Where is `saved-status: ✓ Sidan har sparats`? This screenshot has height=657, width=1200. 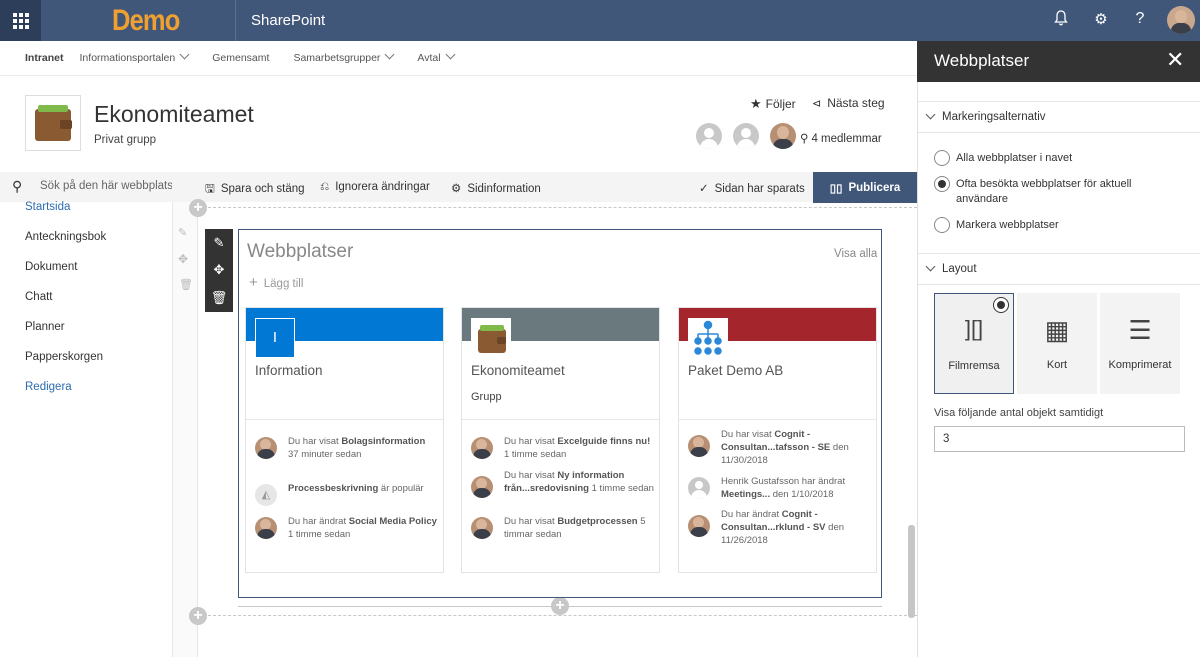
saved-status: ✓ Sidan har sparats is located at coordinates (752, 189).